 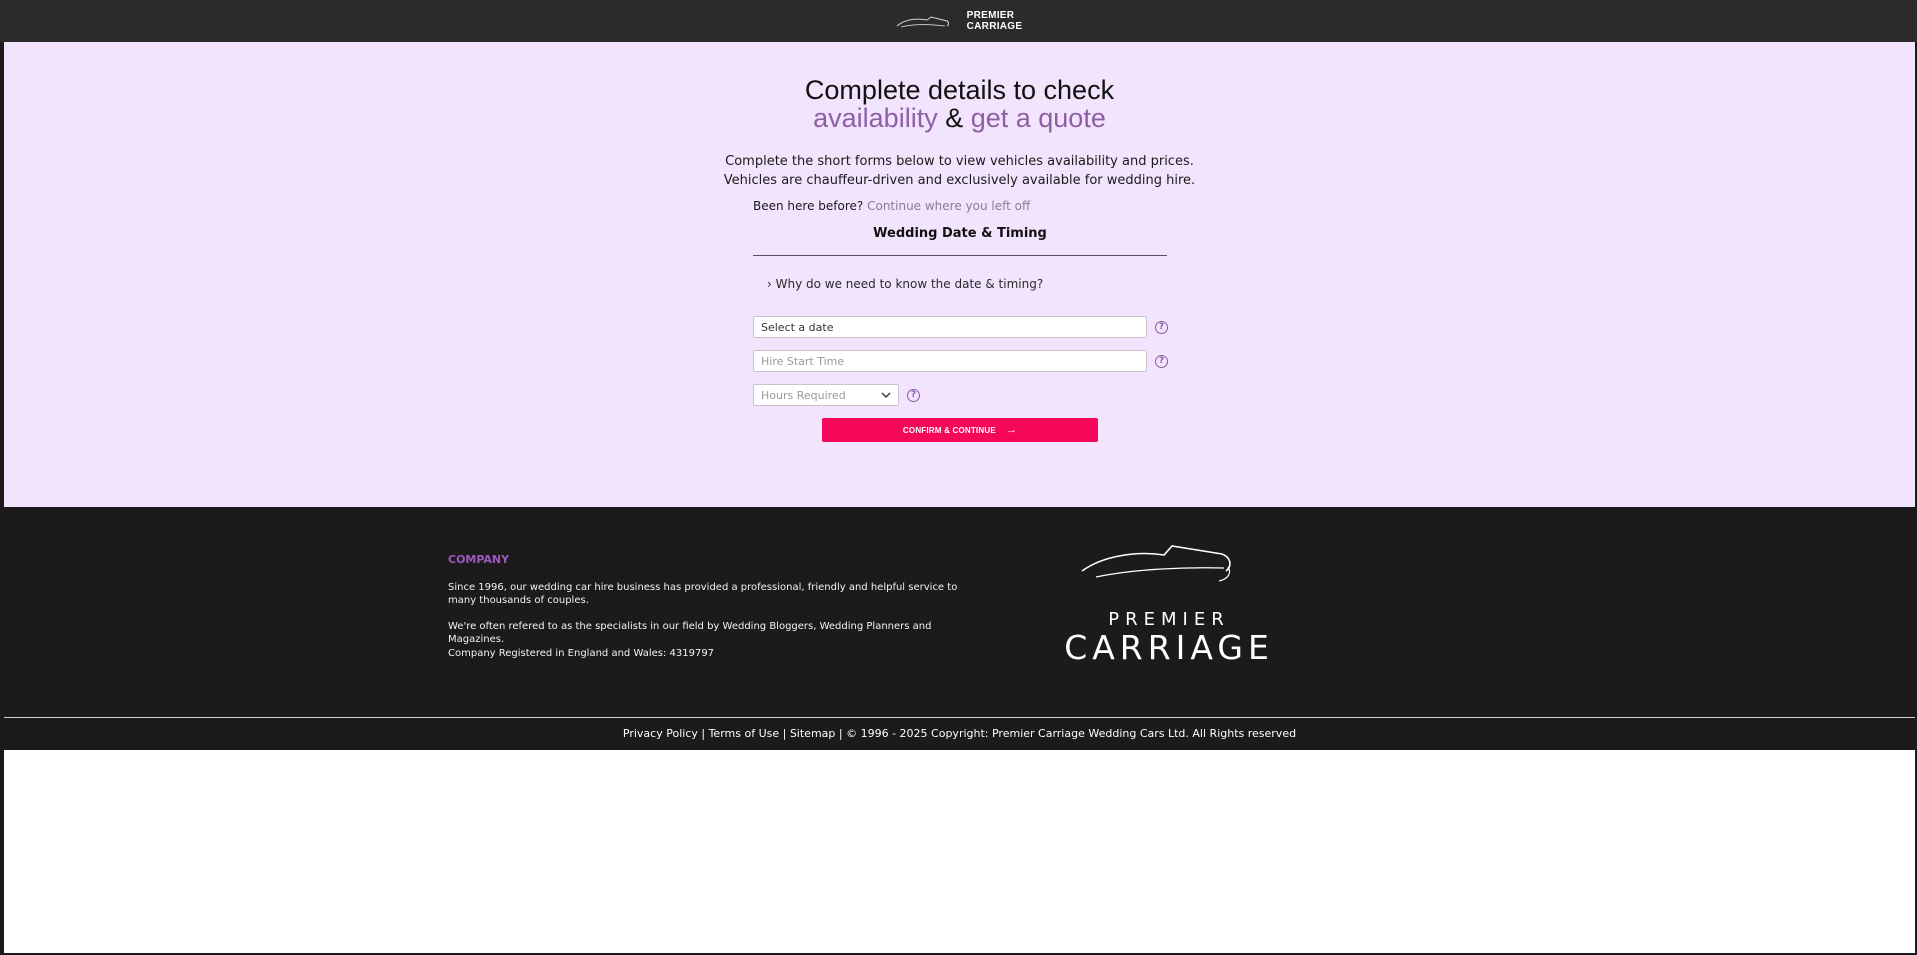 What do you see at coordinates (479, 559) in the screenshot?
I see `company-heading: COMPANY` at bounding box center [479, 559].